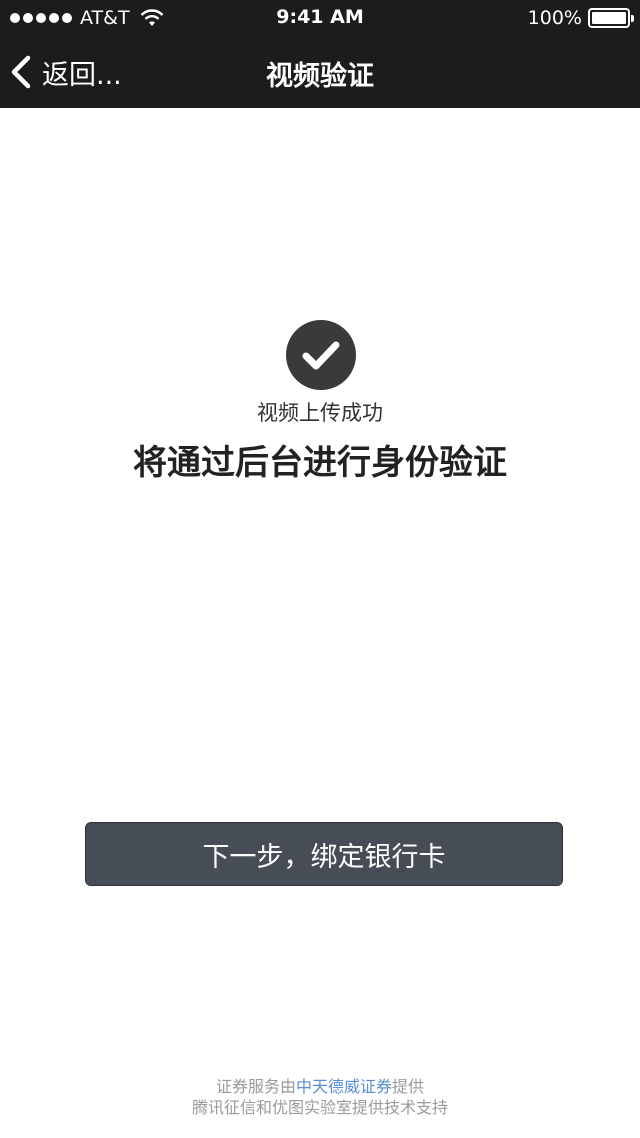  I want to click on next-bind-bank-card-button: 下一步，绑定银行卡, so click(324, 854).